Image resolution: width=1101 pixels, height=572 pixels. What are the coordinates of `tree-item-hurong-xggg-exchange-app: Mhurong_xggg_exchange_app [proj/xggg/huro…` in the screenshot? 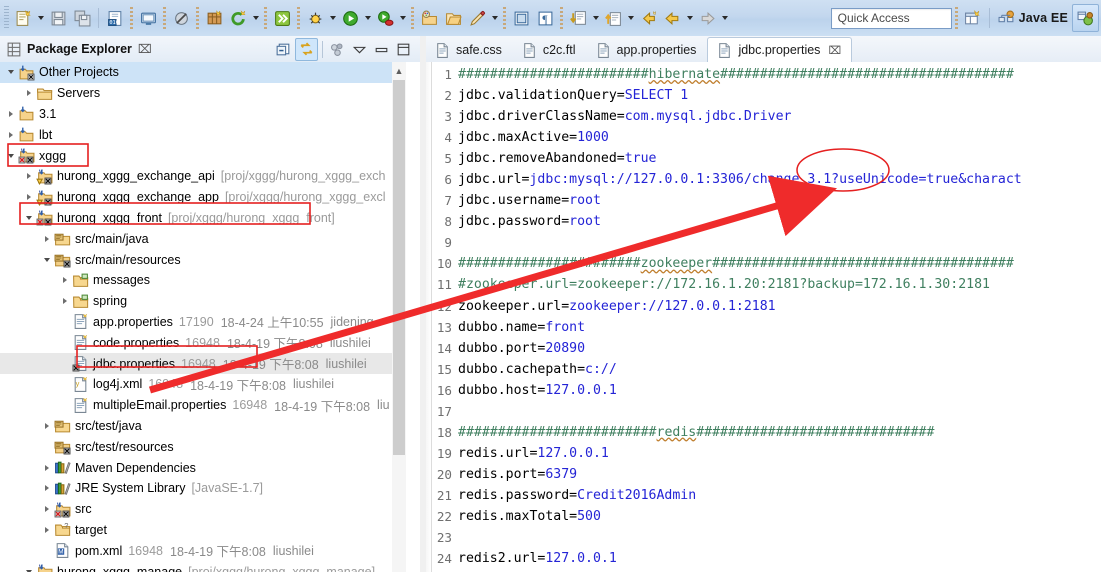 It's located at (203, 197).